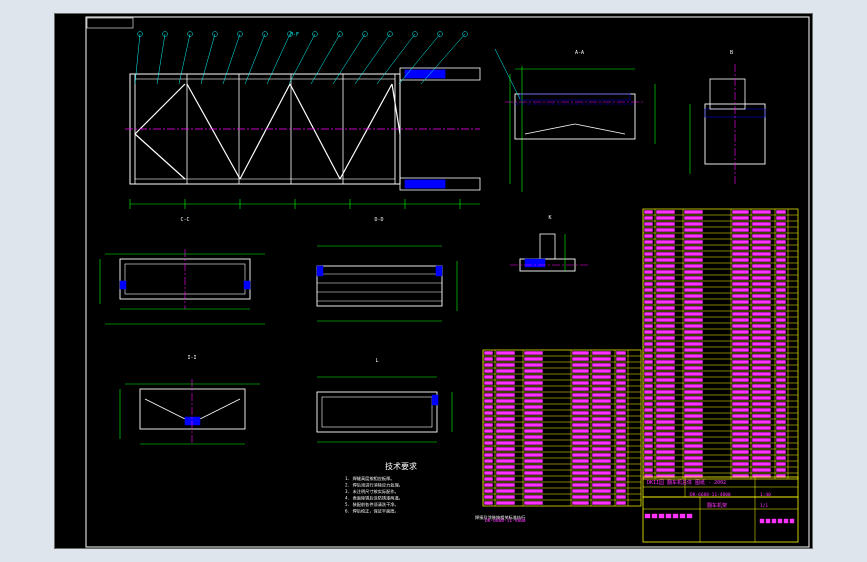 This screenshot has width=867, height=562. I want to click on notes-line: 2. 焊后须进行消除应力处理。, so click(374, 485).